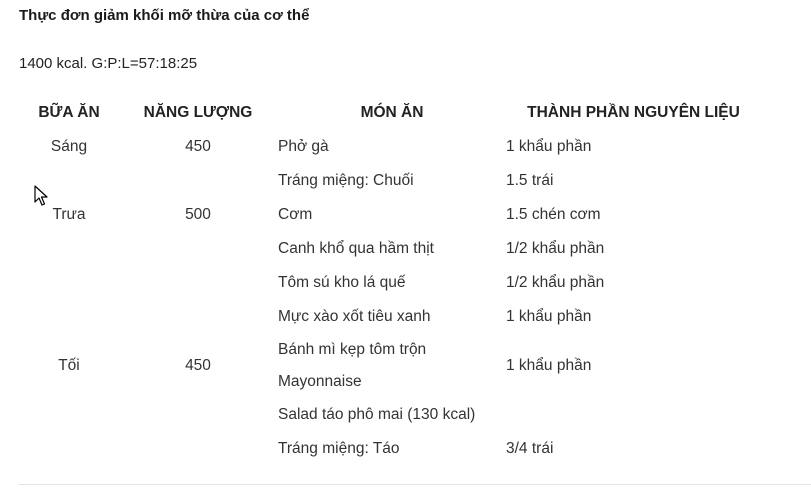 This screenshot has width=811, height=490. What do you see at coordinates (108, 63) in the screenshot?
I see `nutrition-summary: 1400 kcal. G:P:L=57:18:25` at bounding box center [108, 63].